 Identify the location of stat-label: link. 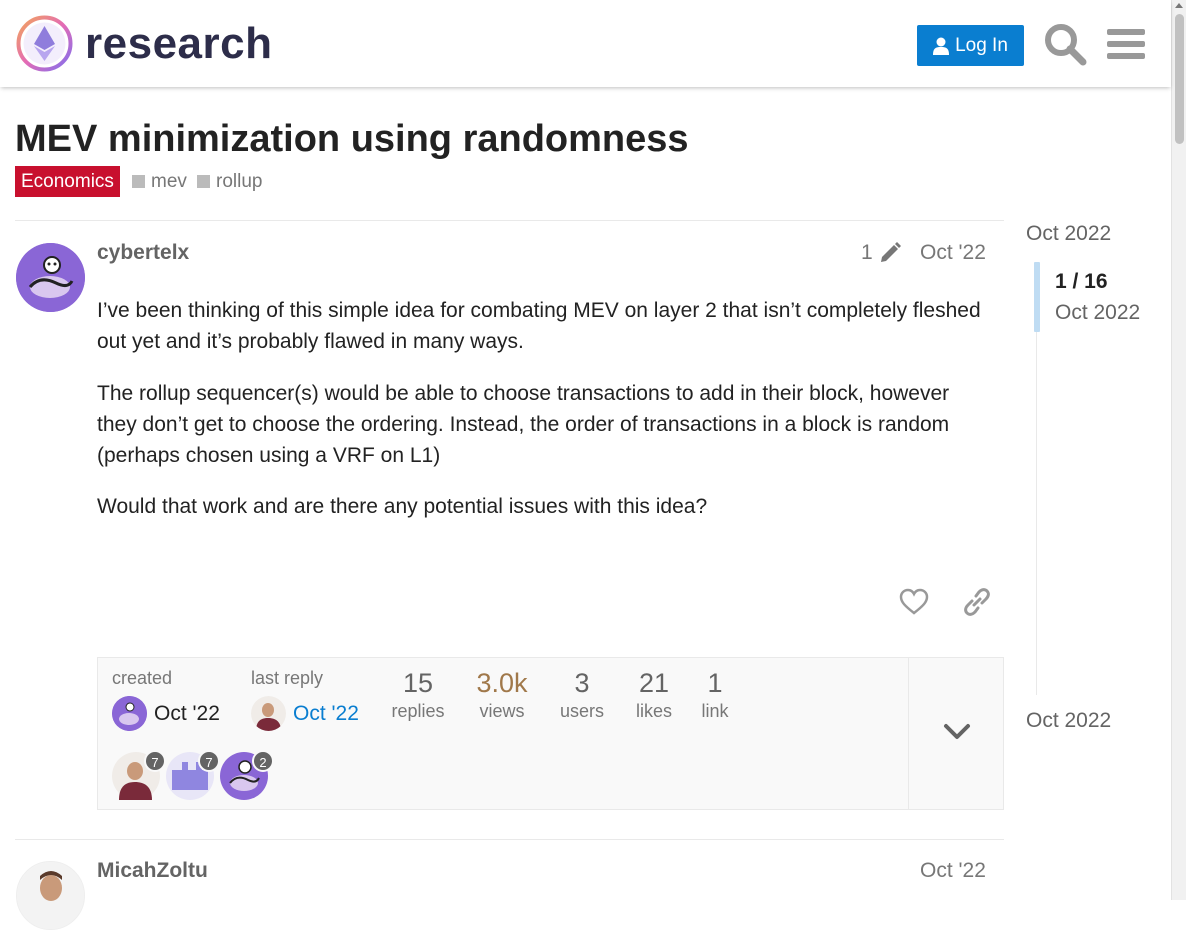
(715, 711).